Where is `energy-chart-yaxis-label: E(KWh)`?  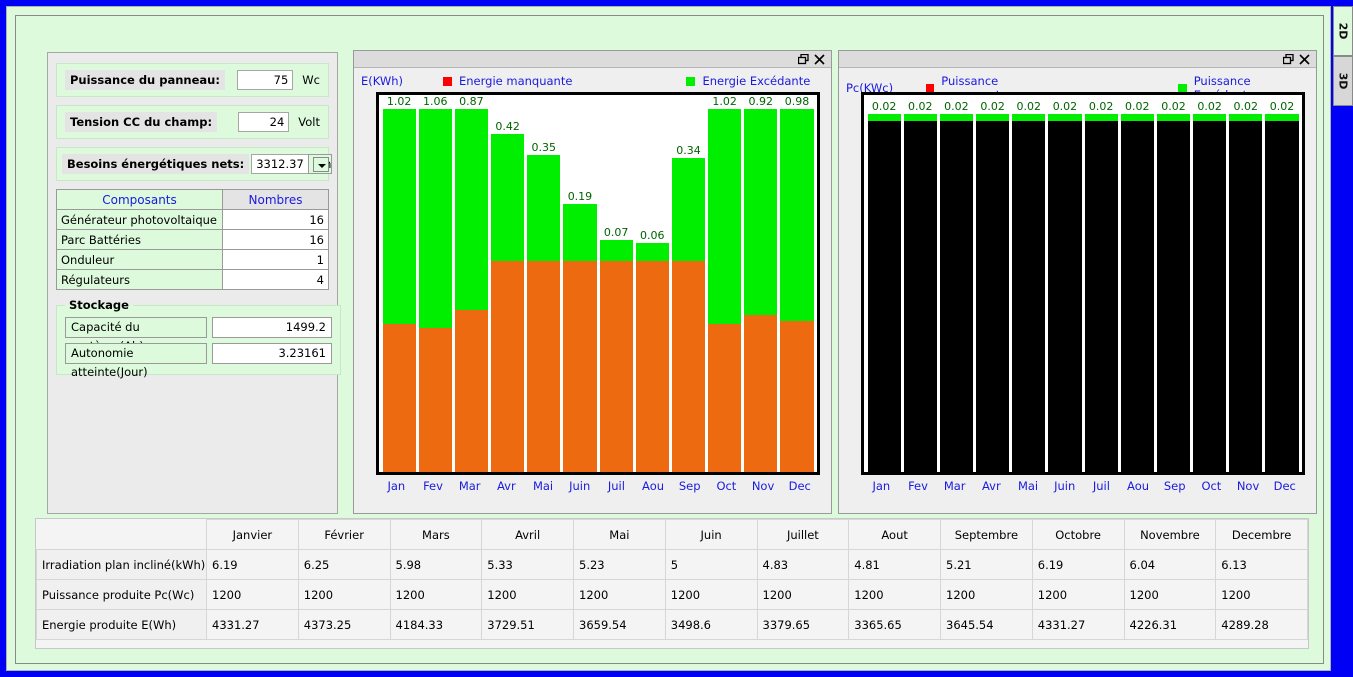 energy-chart-yaxis-label: E(KWh) is located at coordinates (382, 81).